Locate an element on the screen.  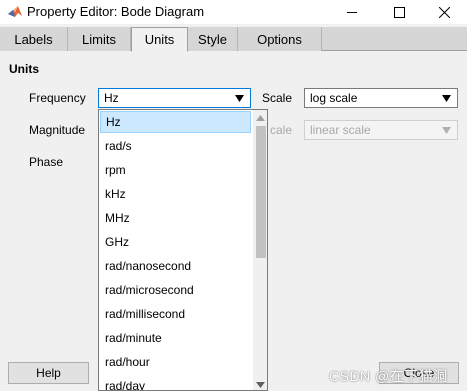
scroll-down-icon is located at coordinates (260, 385).